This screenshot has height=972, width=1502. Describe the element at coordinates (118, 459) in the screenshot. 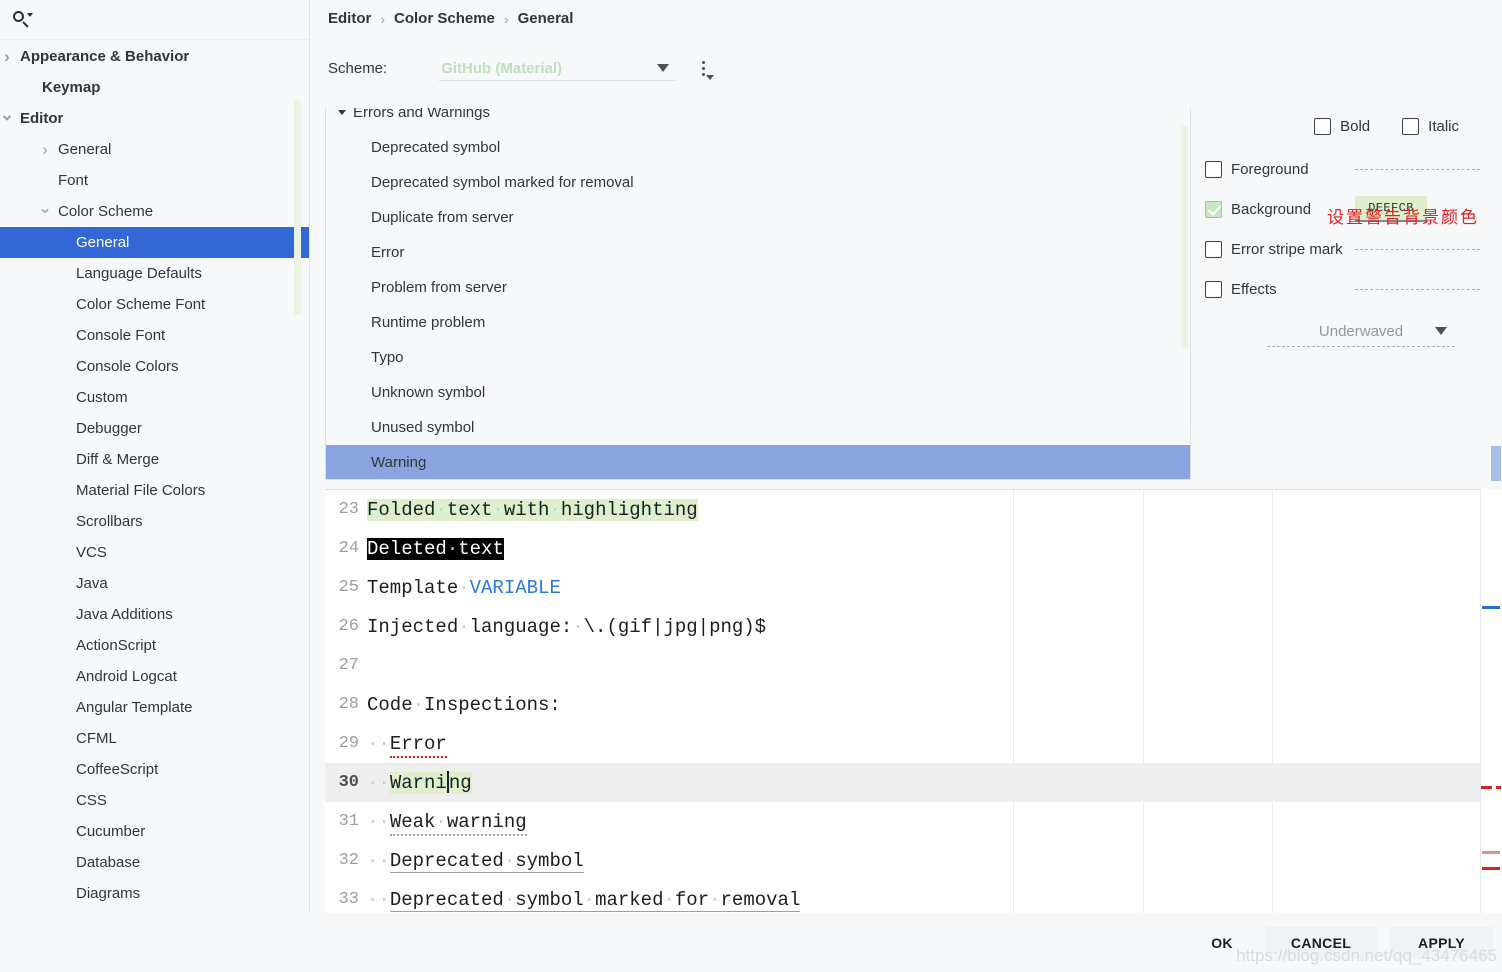

I see `sidebar-item-label: Diff & Merge` at that location.